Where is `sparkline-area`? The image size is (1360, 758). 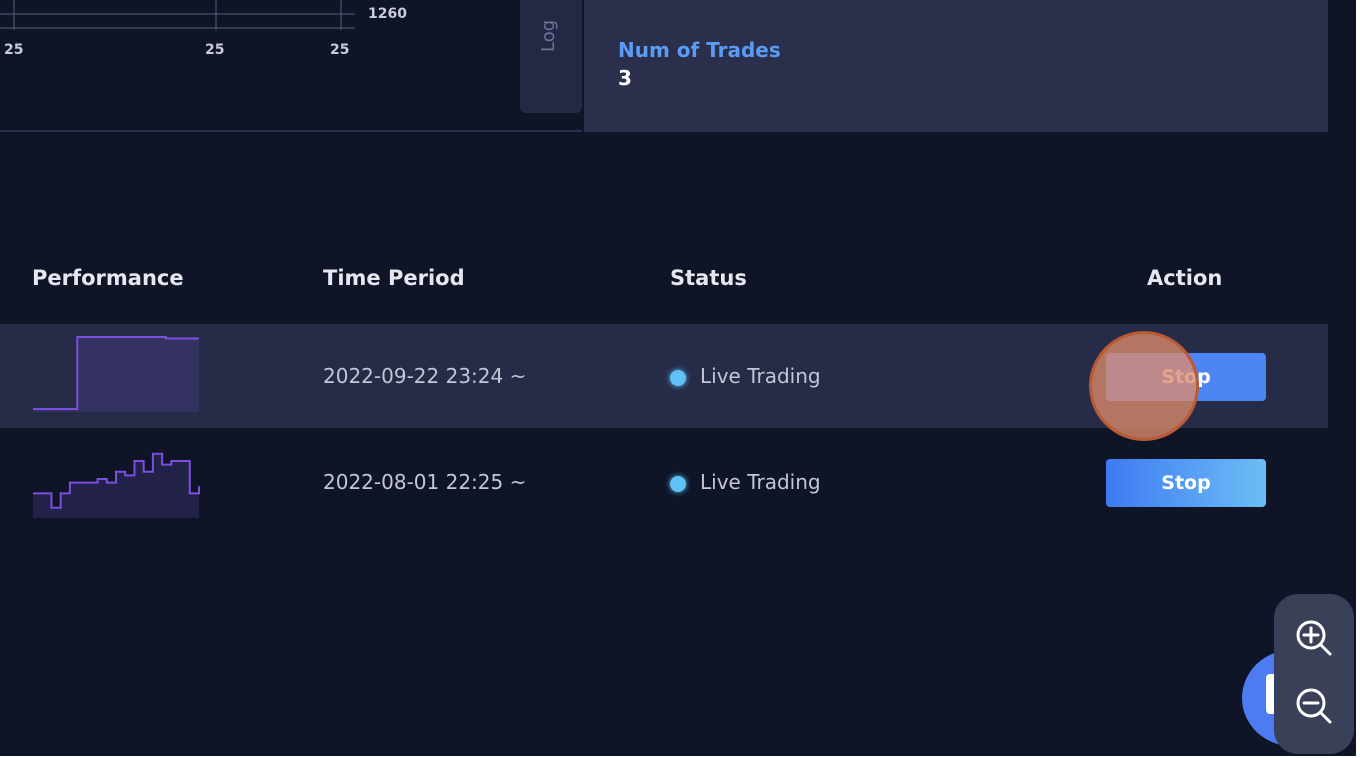
sparkline-area is located at coordinates (116, 374).